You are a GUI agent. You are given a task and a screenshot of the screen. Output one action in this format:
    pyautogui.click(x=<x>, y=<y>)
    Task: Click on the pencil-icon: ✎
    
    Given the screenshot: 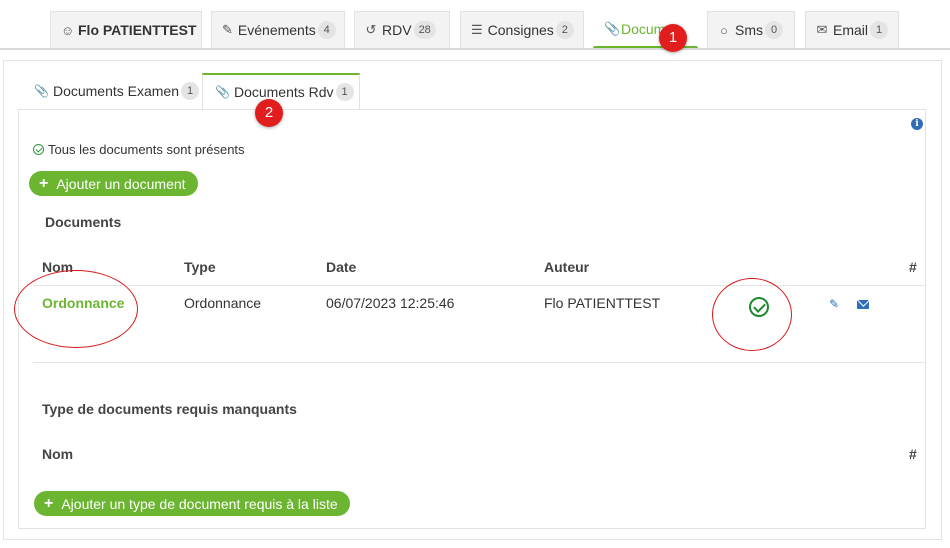 What is the action you would take?
    pyautogui.click(x=227, y=29)
    